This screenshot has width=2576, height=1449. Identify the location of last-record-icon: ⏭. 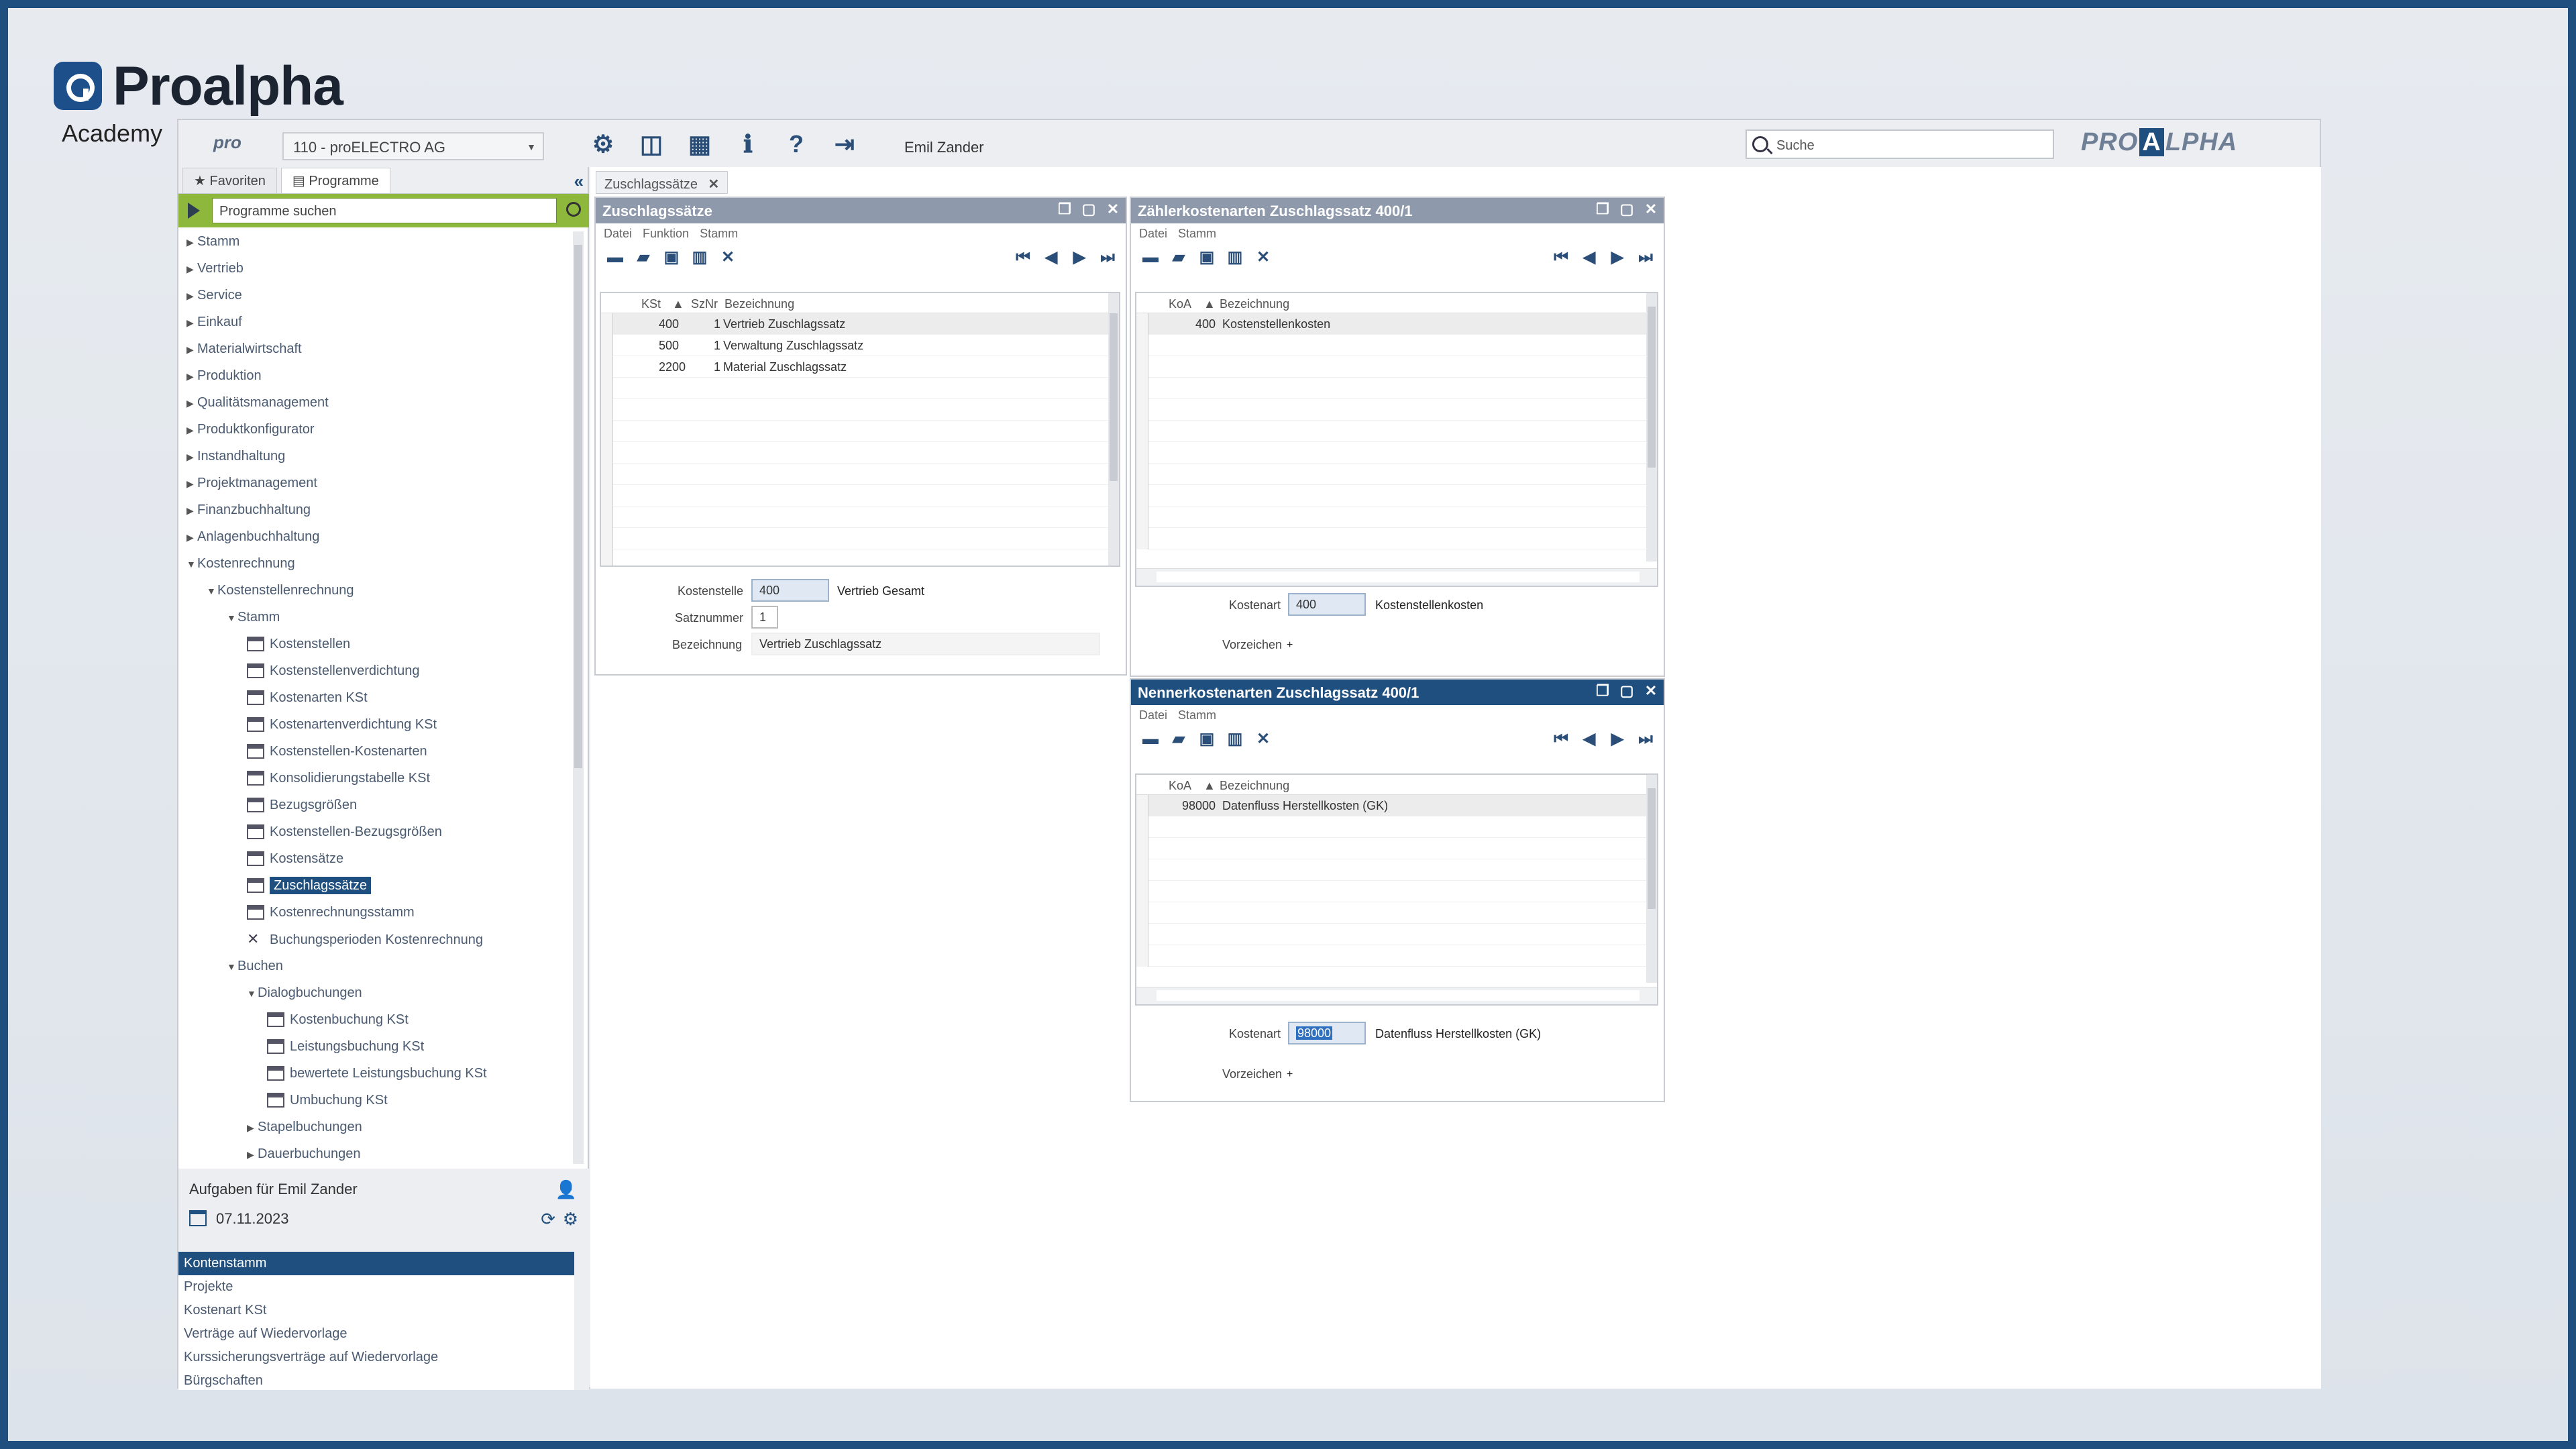
(1107, 257).